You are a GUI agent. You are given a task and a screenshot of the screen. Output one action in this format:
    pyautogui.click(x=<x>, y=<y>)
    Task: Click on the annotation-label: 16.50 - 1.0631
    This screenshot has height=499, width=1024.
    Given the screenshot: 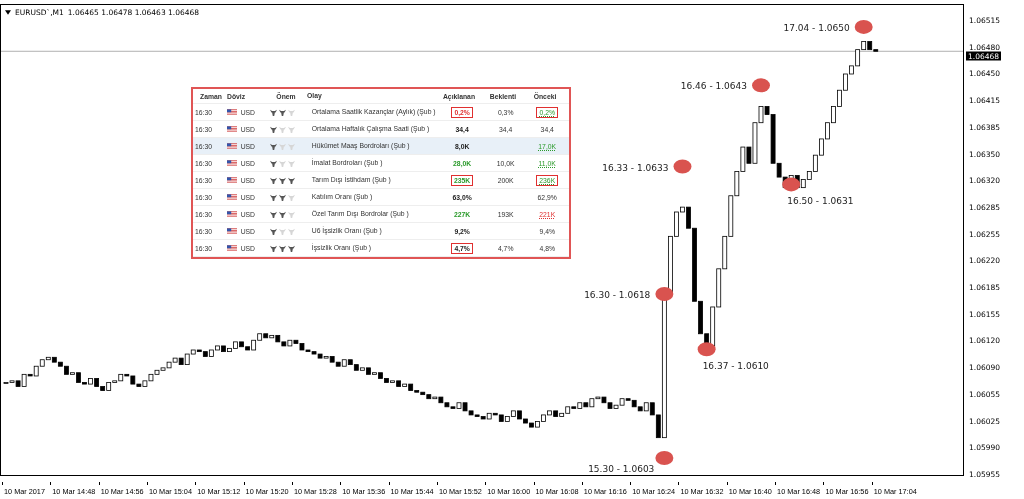 What is the action you would take?
    pyautogui.click(x=820, y=201)
    